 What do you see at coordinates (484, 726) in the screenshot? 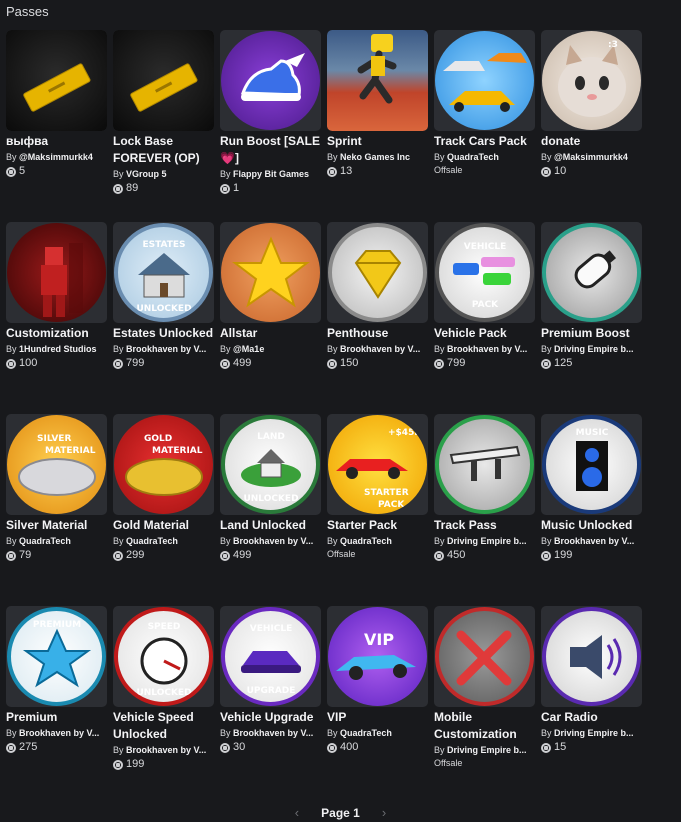
I see `pass-name: Mobile Customization` at bounding box center [484, 726].